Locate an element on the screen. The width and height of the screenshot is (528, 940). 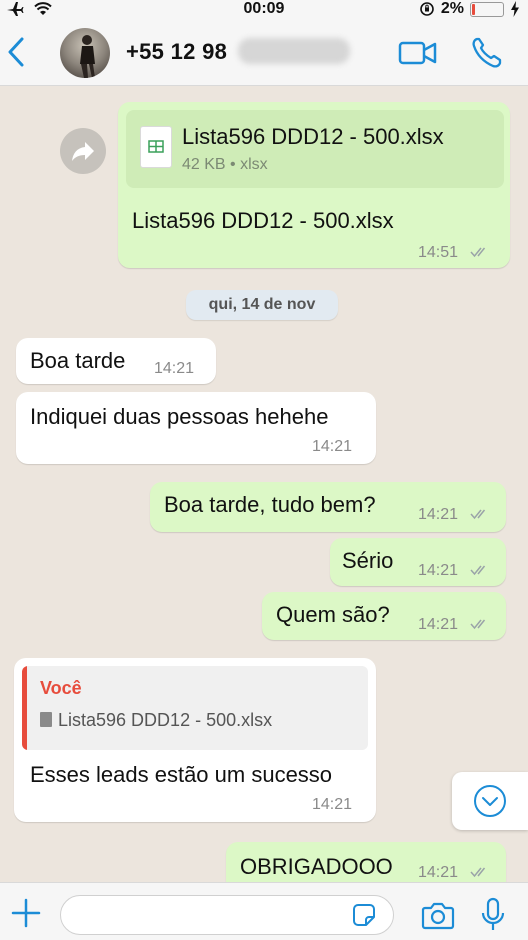
battery-icon is located at coordinates (487, 9).